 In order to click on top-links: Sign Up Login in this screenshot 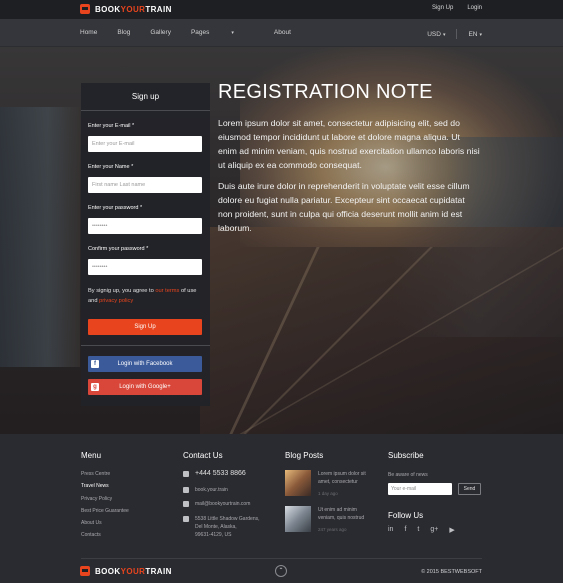, I will do `click(457, 8)`.